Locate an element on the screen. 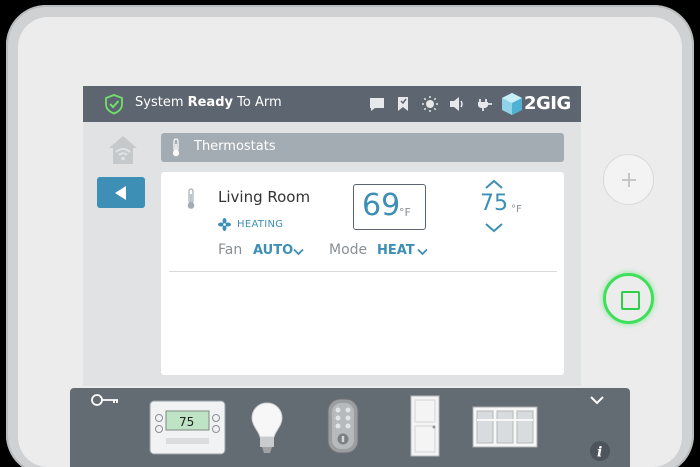 The width and height of the screenshot is (700, 467). divider is located at coordinates (363, 271).